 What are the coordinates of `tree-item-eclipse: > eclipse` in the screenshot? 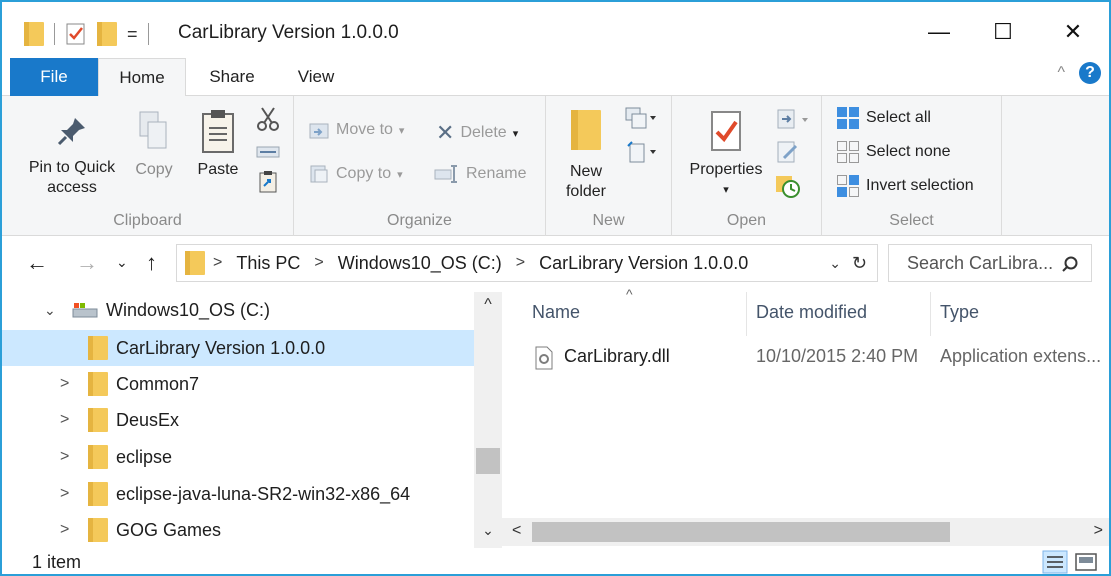 It's located at (238, 457).